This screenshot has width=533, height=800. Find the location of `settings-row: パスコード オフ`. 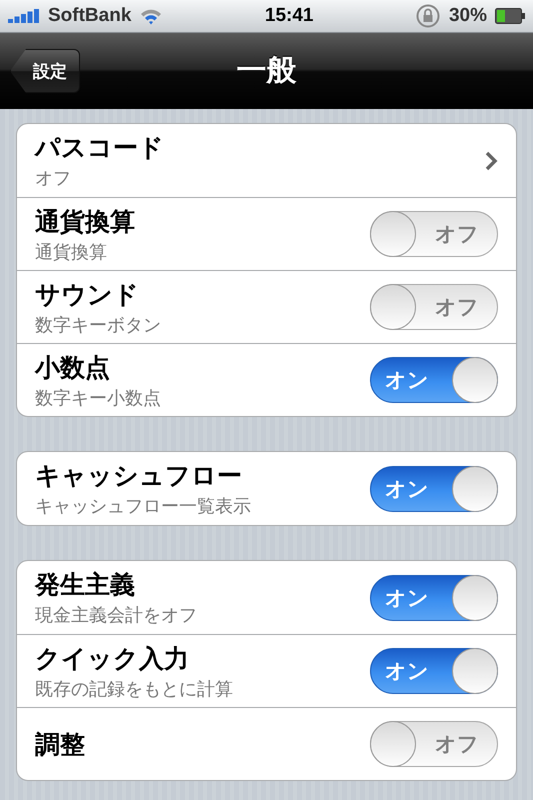

settings-row: パスコード オフ is located at coordinates (266, 160).